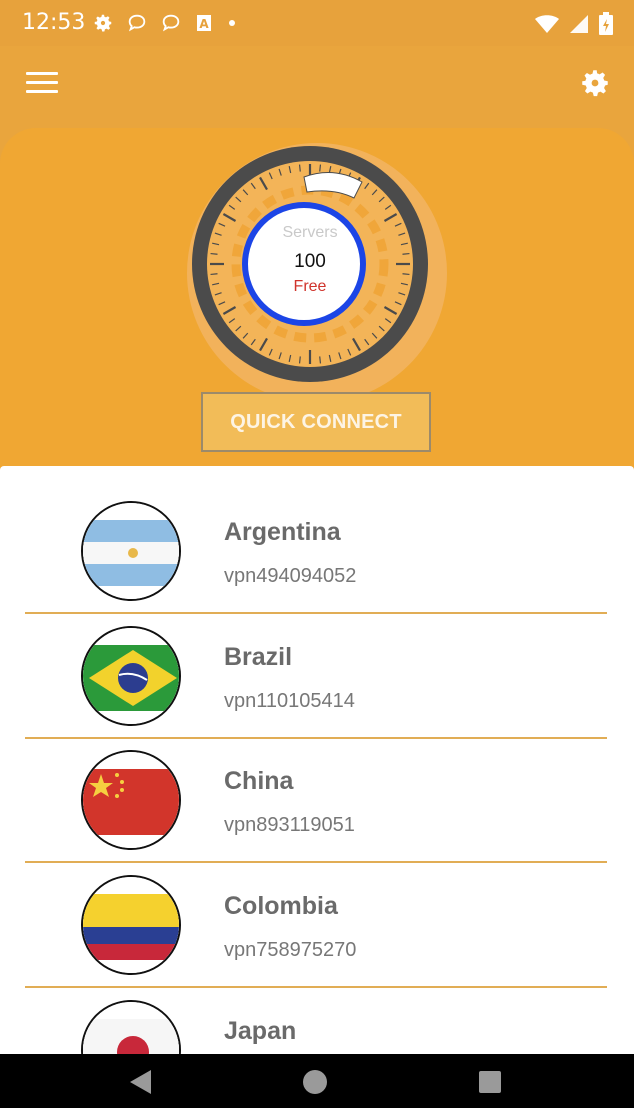  Describe the element at coordinates (131, 925) in the screenshot. I see `colombia-flag-icon` at that location.